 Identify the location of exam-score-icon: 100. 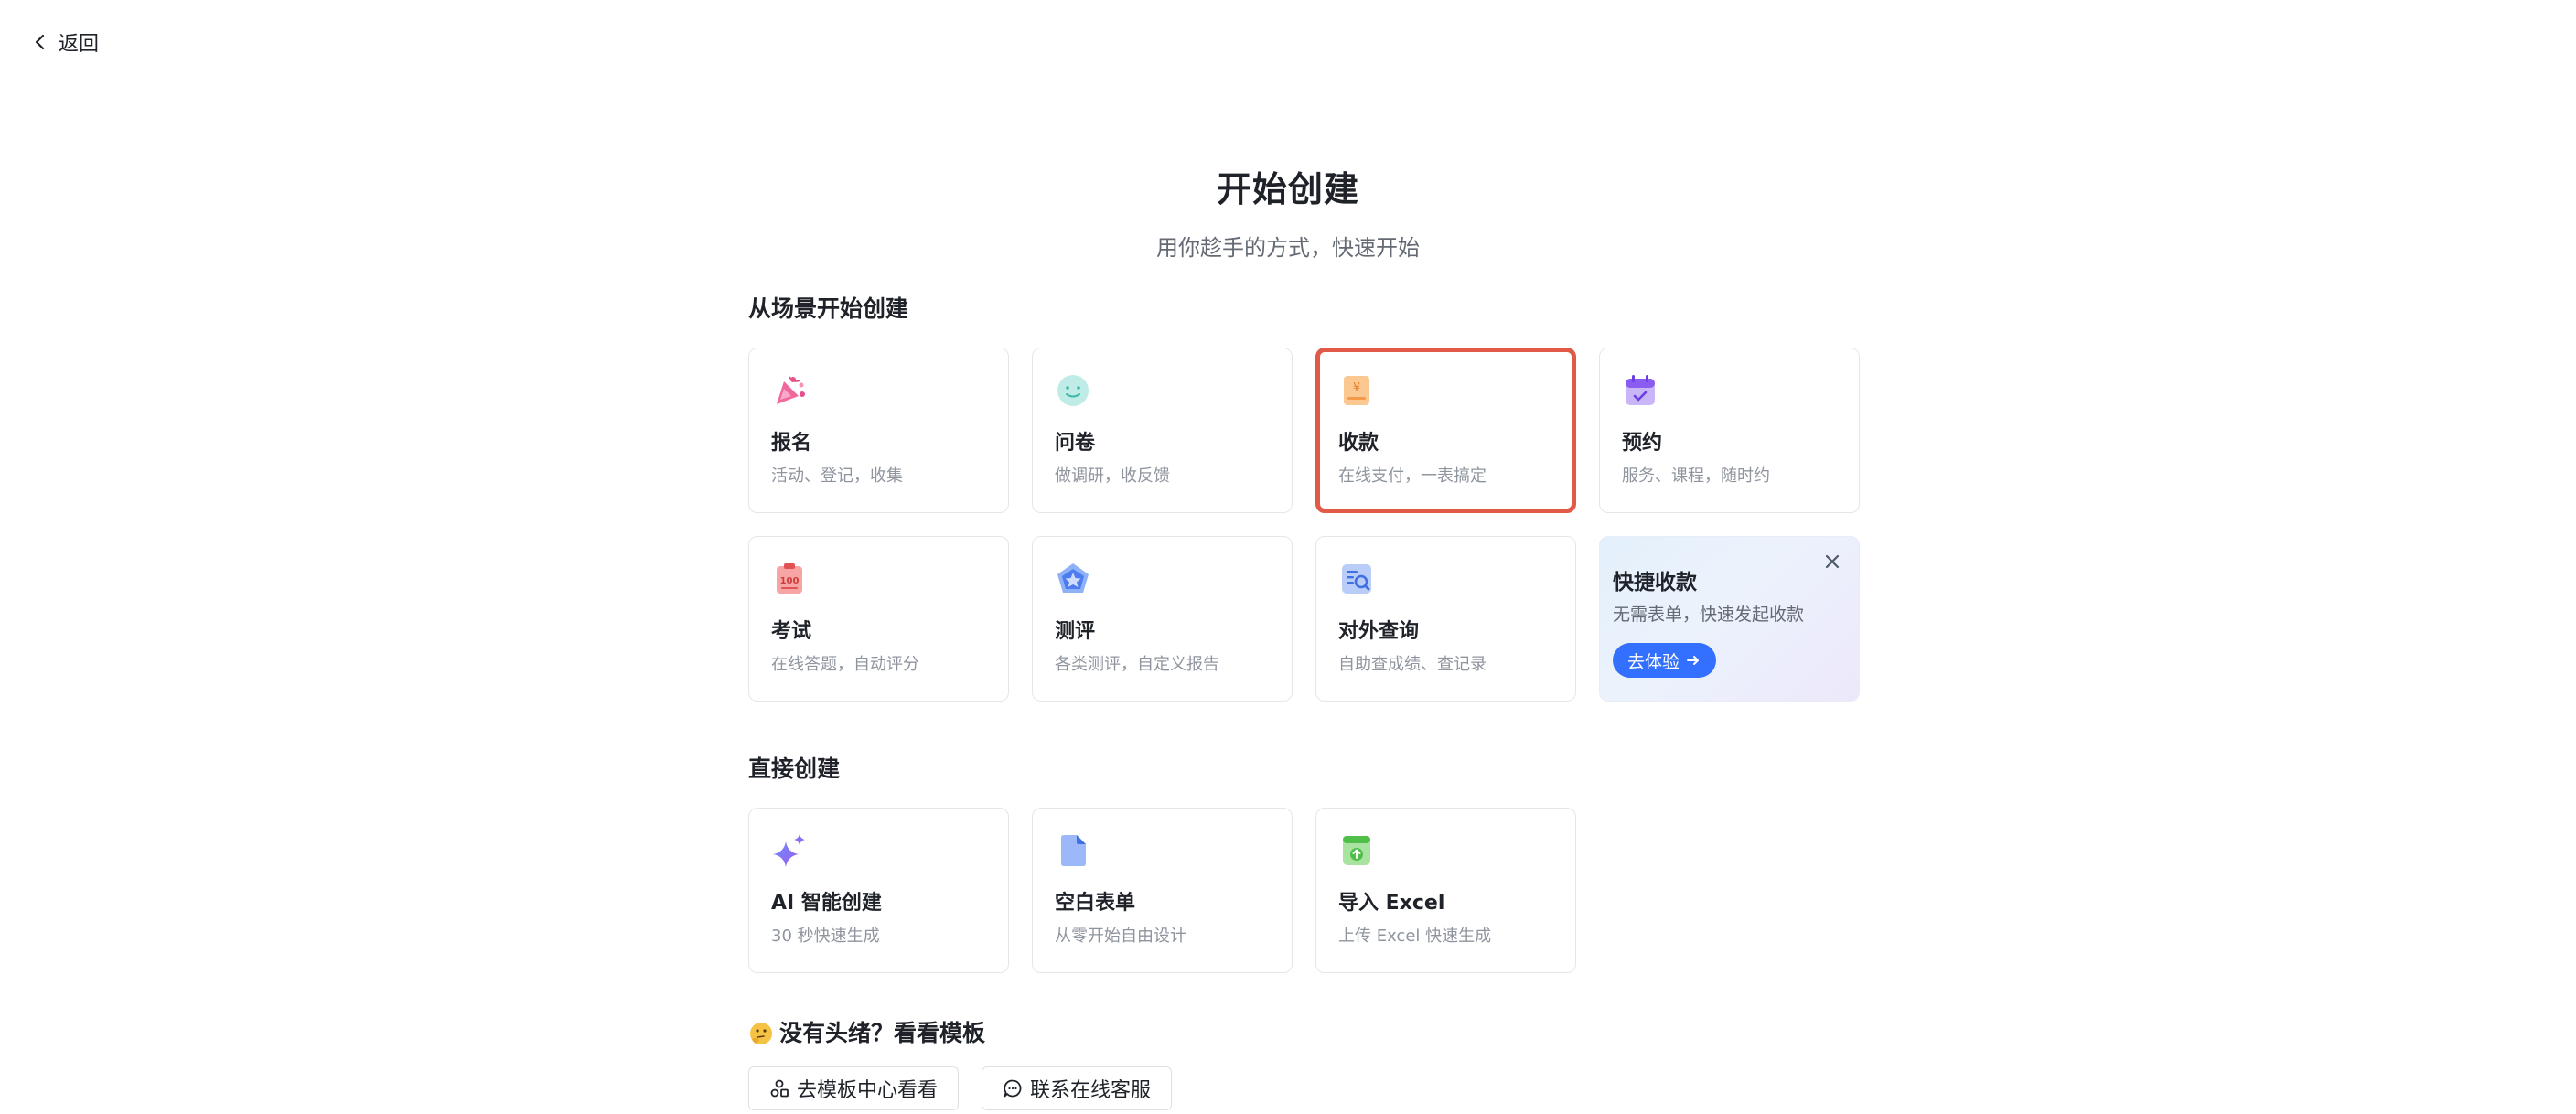
(790, 578).